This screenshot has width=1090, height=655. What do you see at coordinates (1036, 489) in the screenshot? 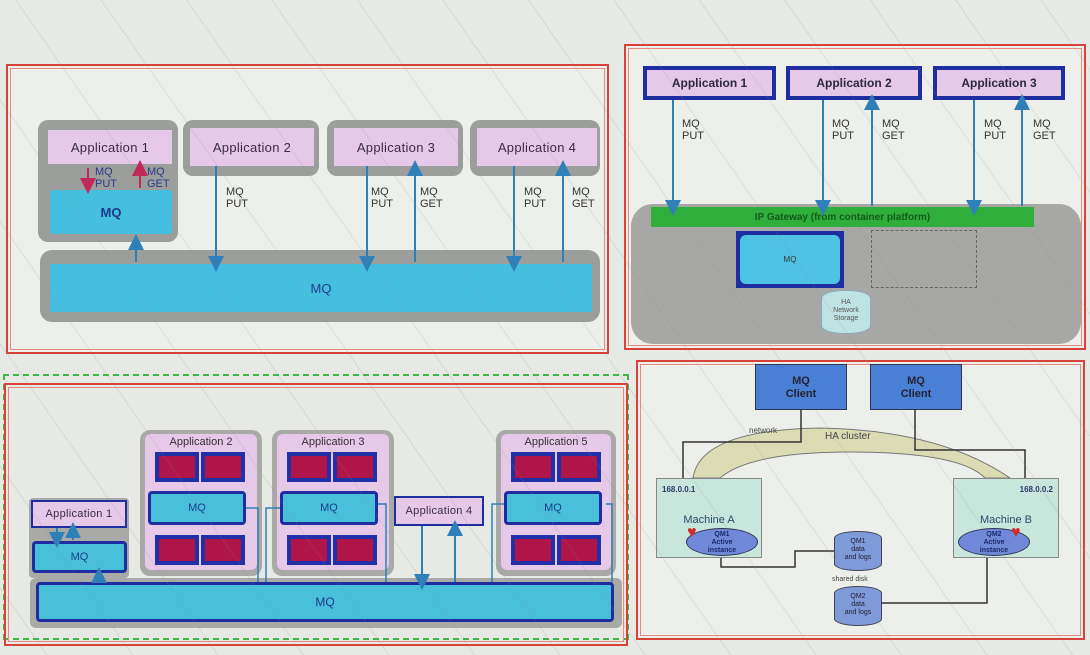
I see `ip-b-label: 168.0.0.2` at bounding box center [1036, 489].